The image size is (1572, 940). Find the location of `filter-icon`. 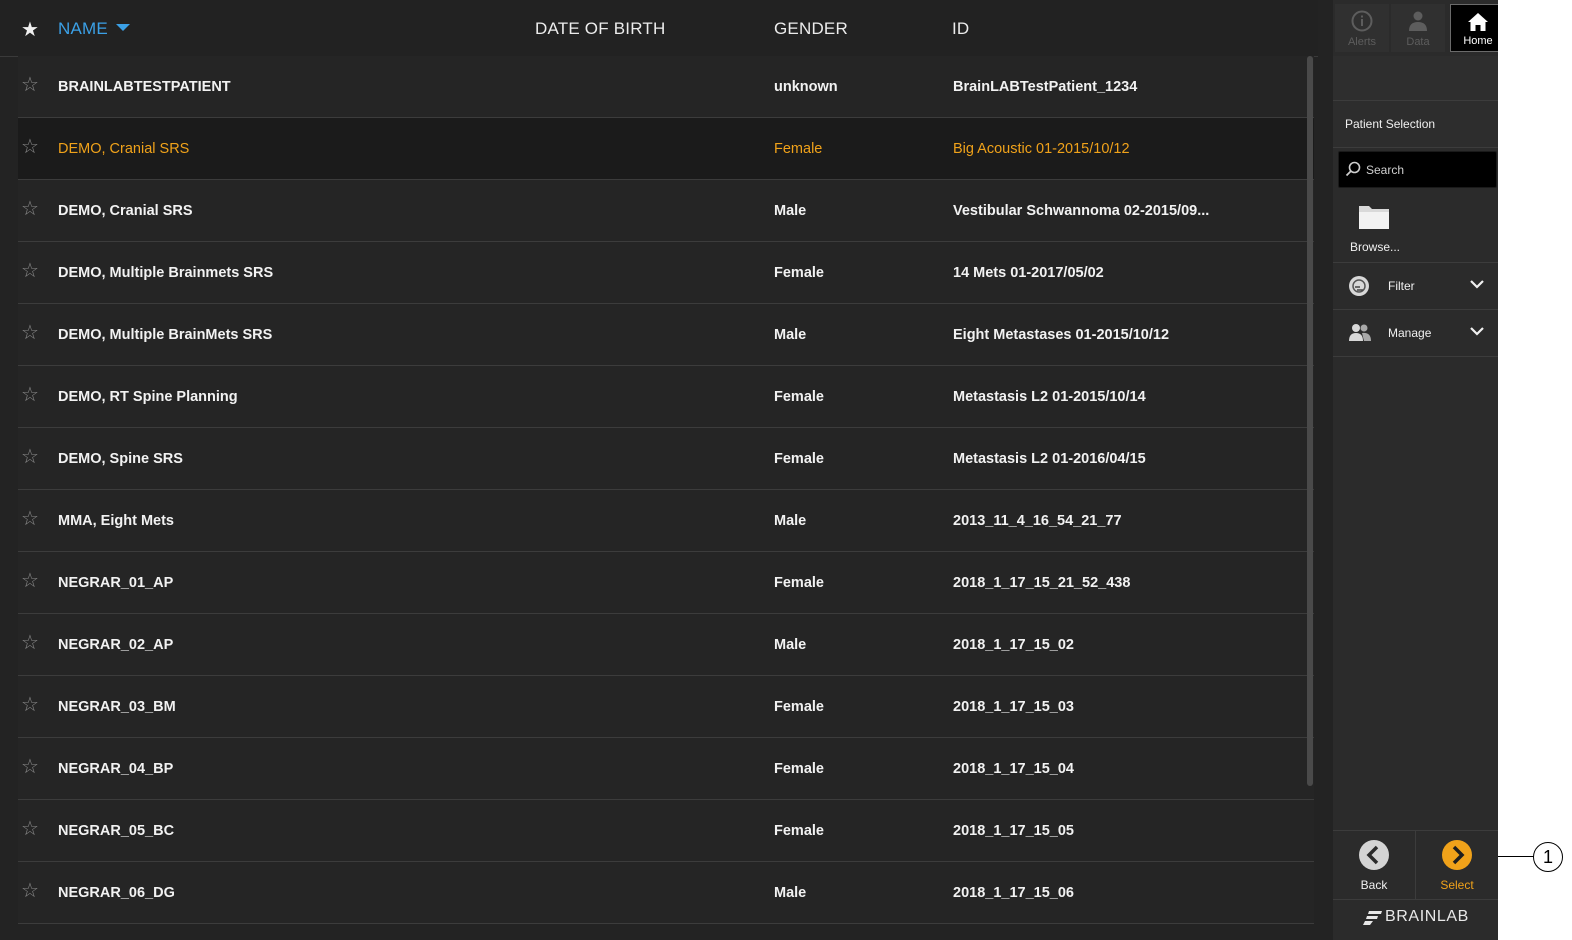

filter-icon is located at coordinates (1359, 286).